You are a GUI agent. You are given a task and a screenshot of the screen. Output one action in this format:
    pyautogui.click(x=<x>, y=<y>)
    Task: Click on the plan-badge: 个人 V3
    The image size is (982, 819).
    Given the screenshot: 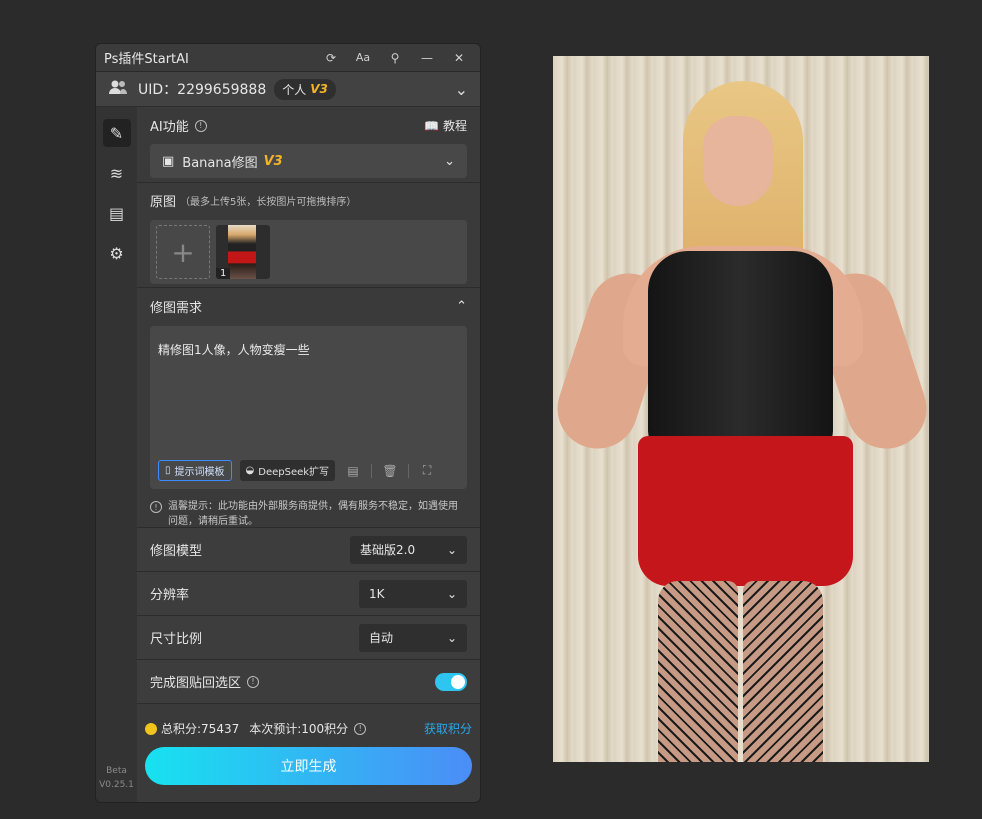 What is the action you would take?
    pyautogui.click(x=305, y=89)
    